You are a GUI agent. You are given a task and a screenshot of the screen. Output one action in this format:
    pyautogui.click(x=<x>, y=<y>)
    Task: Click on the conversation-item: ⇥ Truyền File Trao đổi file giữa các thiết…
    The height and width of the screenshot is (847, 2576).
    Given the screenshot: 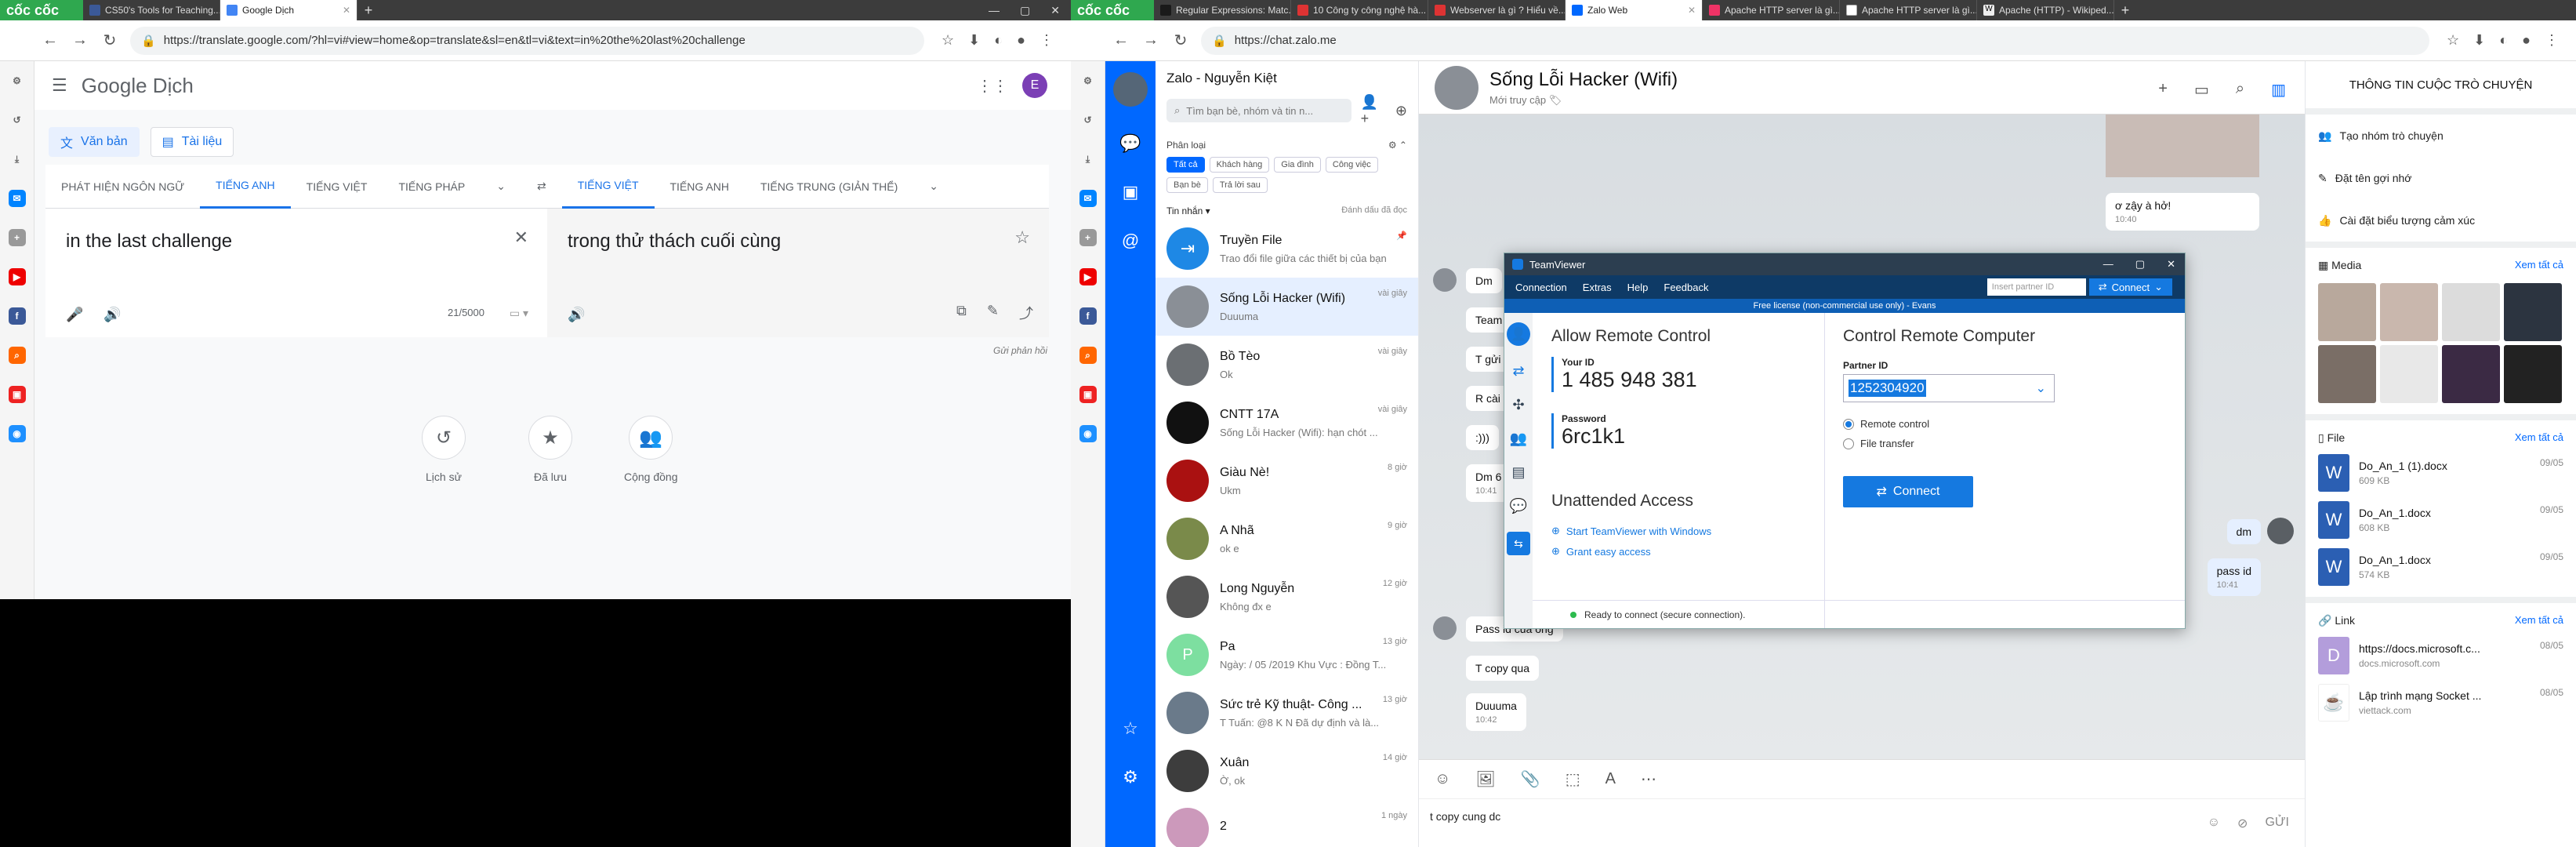 What is the action you would take?
    pyautogui.click(x=1287, y=249)
    